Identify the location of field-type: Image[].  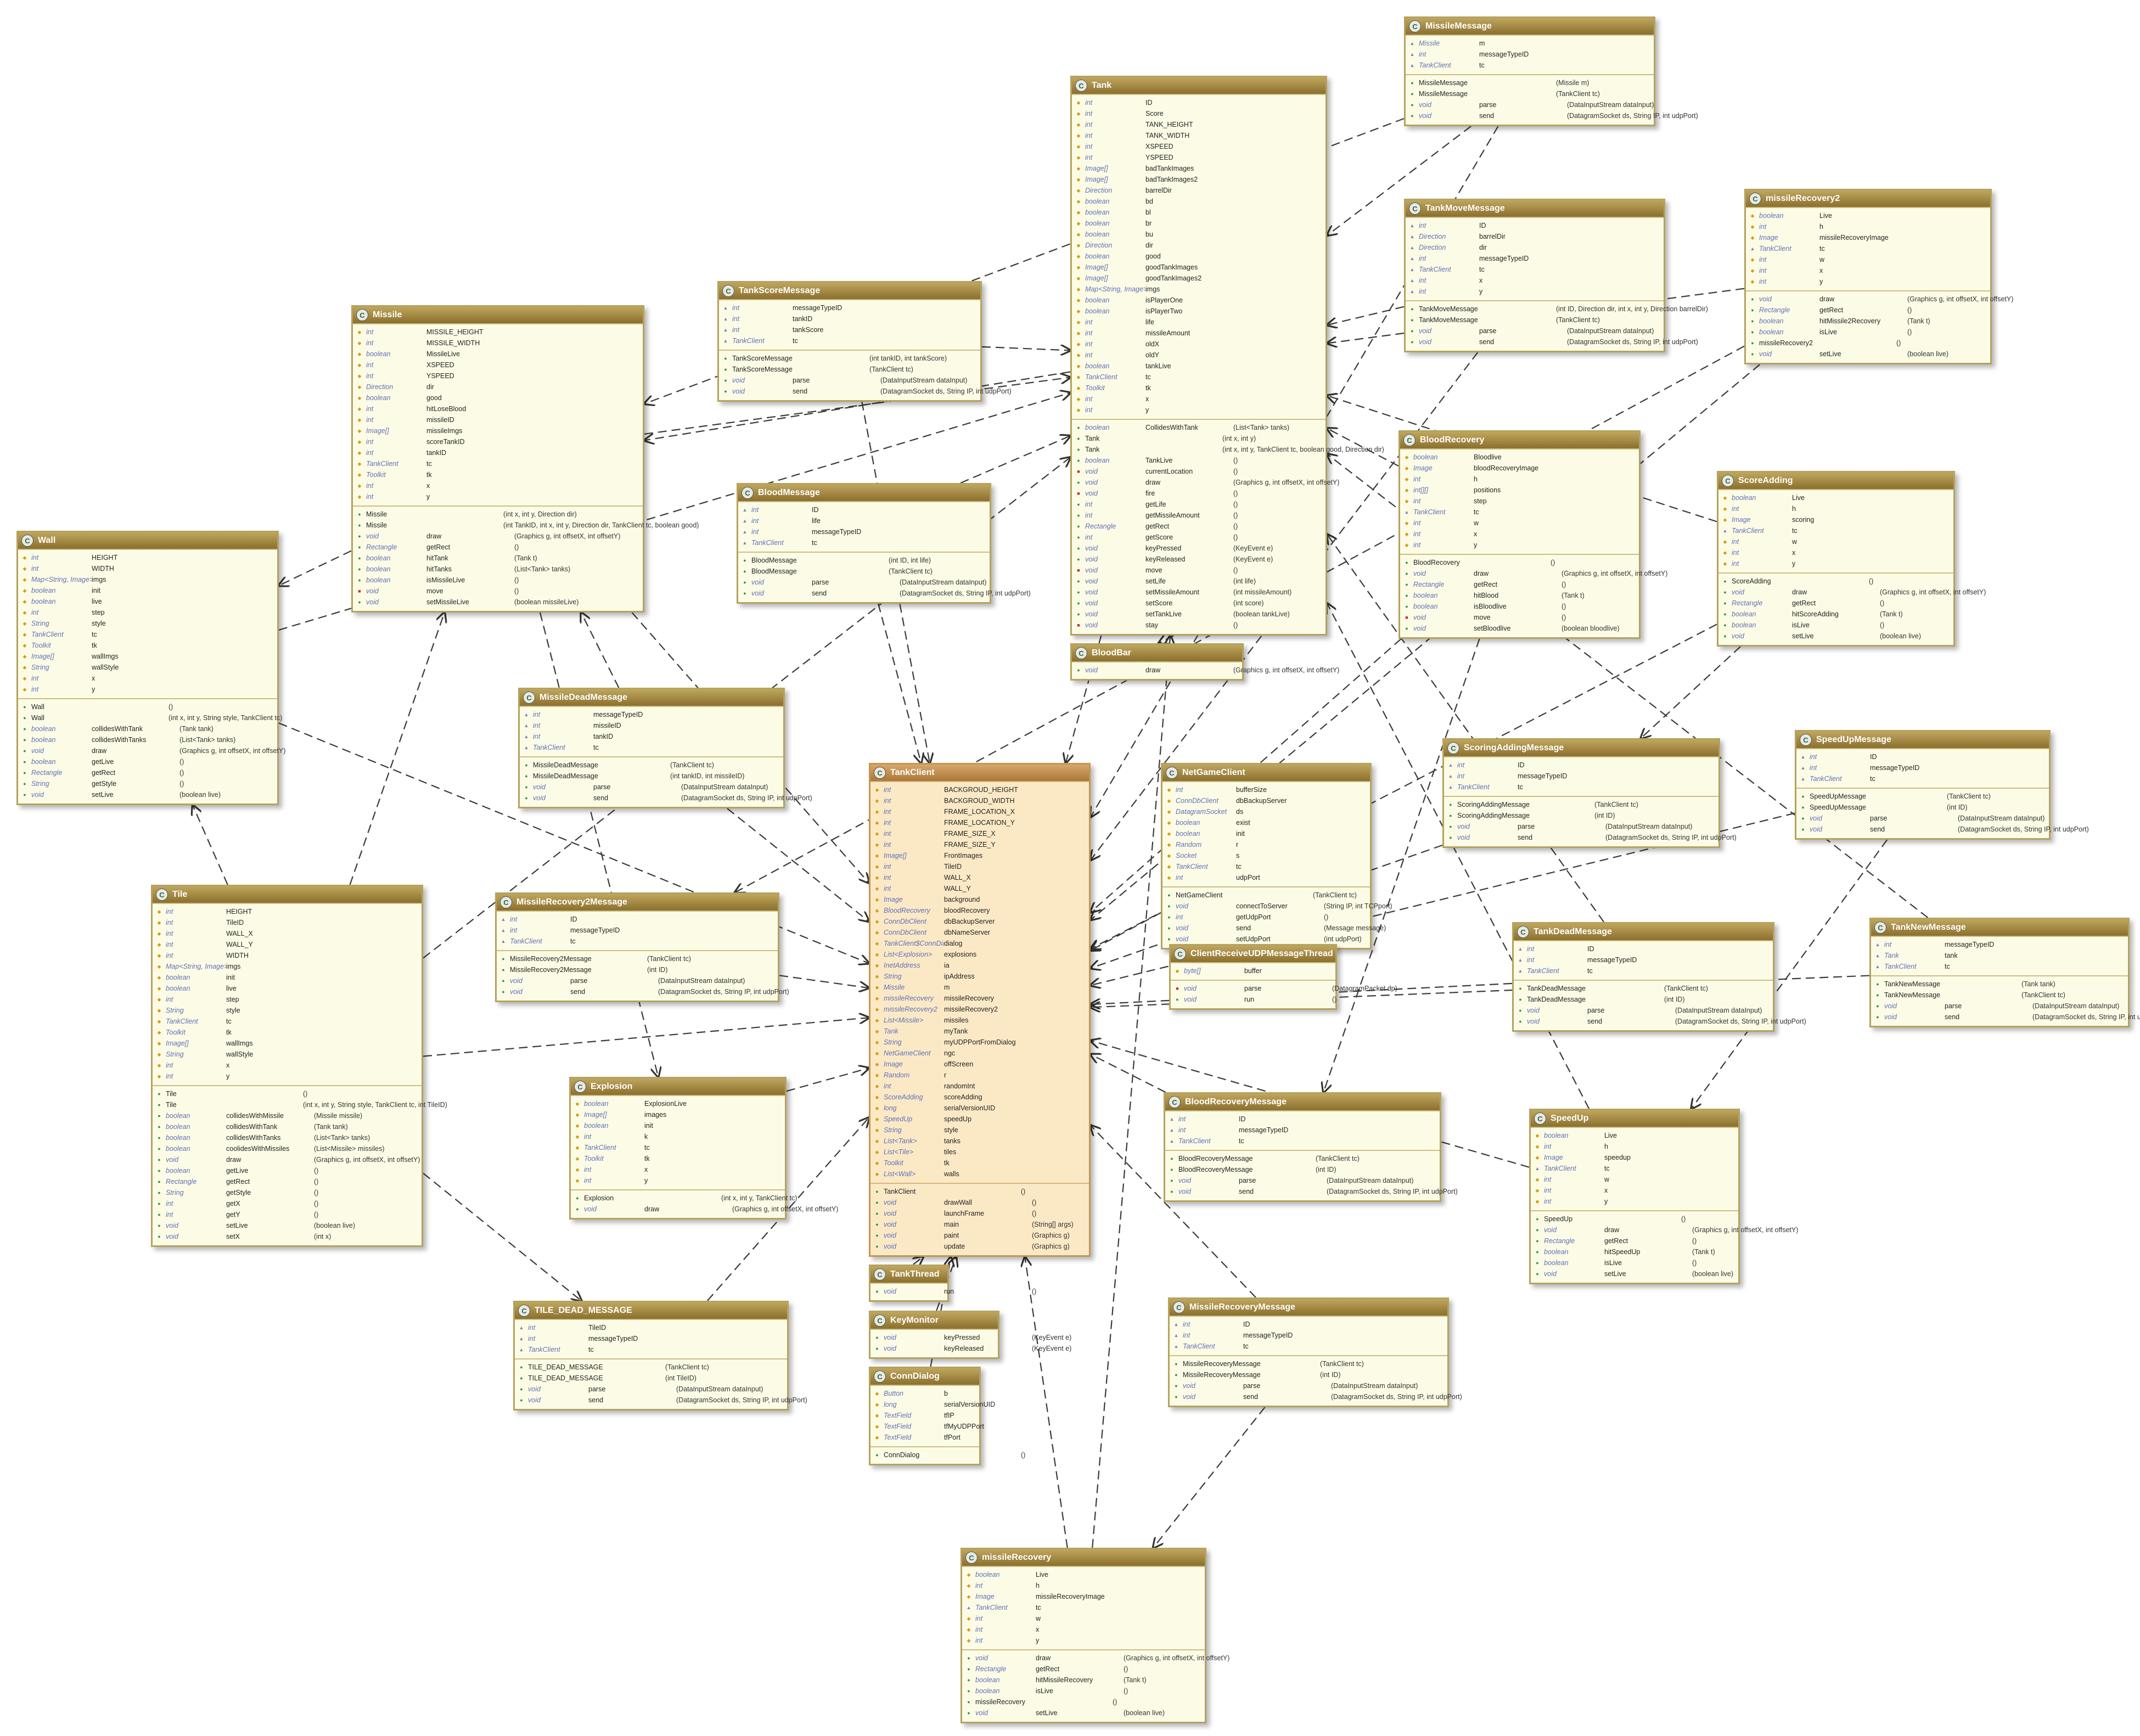
(377, 431).